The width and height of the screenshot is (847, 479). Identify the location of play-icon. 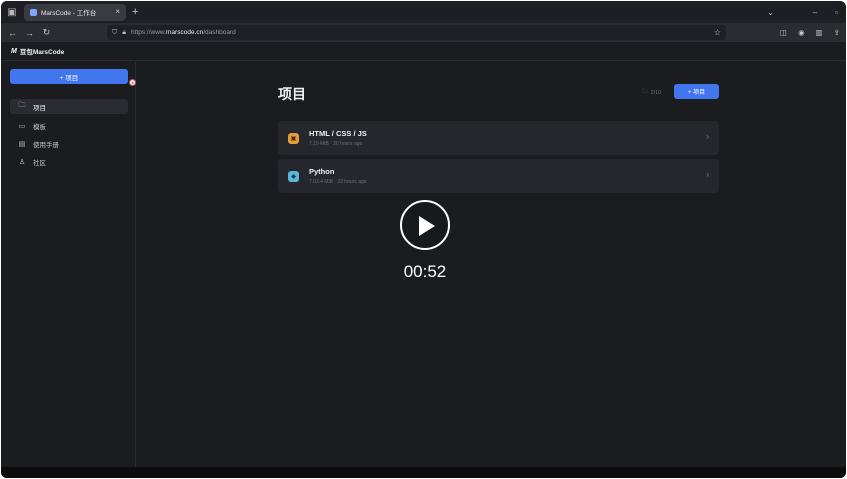
(427, 226).